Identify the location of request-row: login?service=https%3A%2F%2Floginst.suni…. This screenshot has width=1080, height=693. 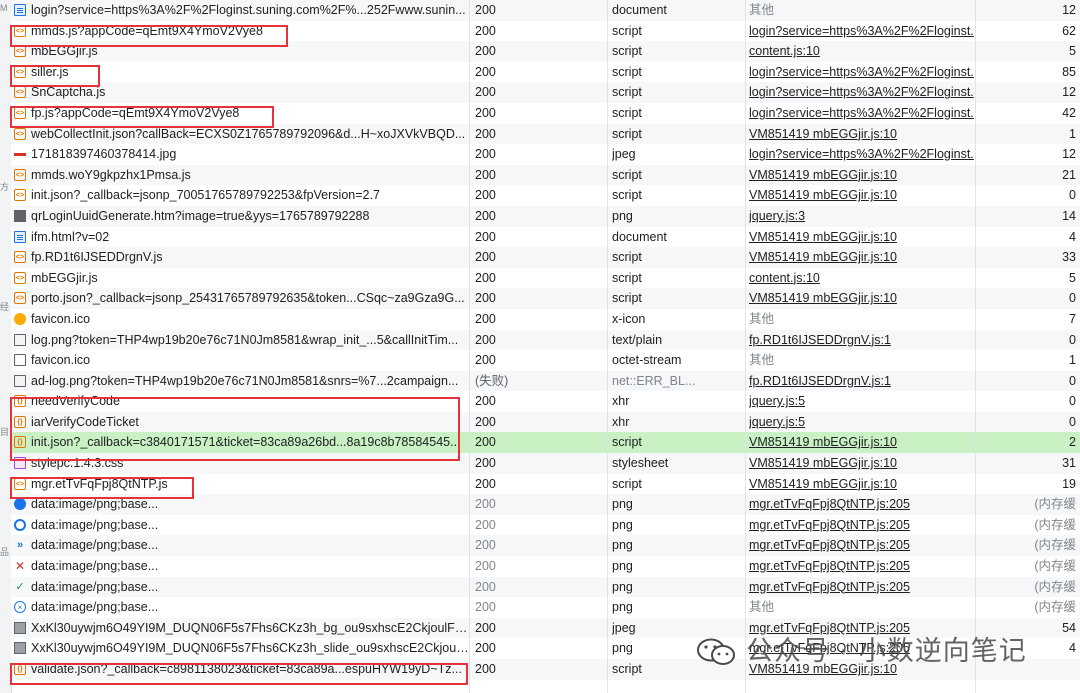
(545, 10).